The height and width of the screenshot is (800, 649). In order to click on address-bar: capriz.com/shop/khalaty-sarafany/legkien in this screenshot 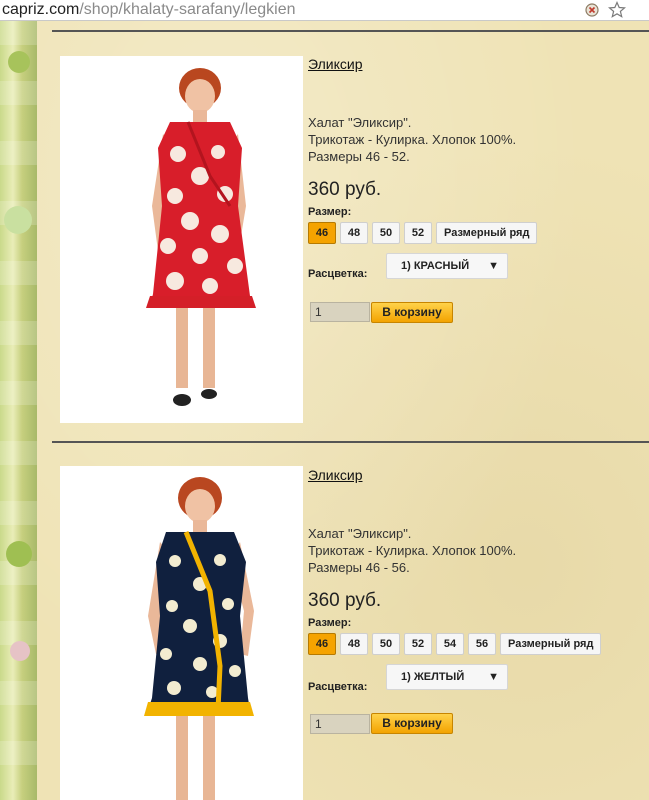, I will do `click(324, 10)`.